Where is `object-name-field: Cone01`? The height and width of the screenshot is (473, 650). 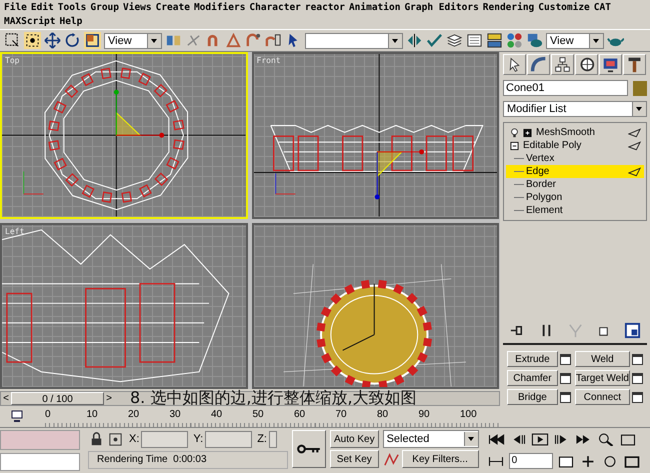
object-name-field: Cone01 is located at coordinates (565, 88).